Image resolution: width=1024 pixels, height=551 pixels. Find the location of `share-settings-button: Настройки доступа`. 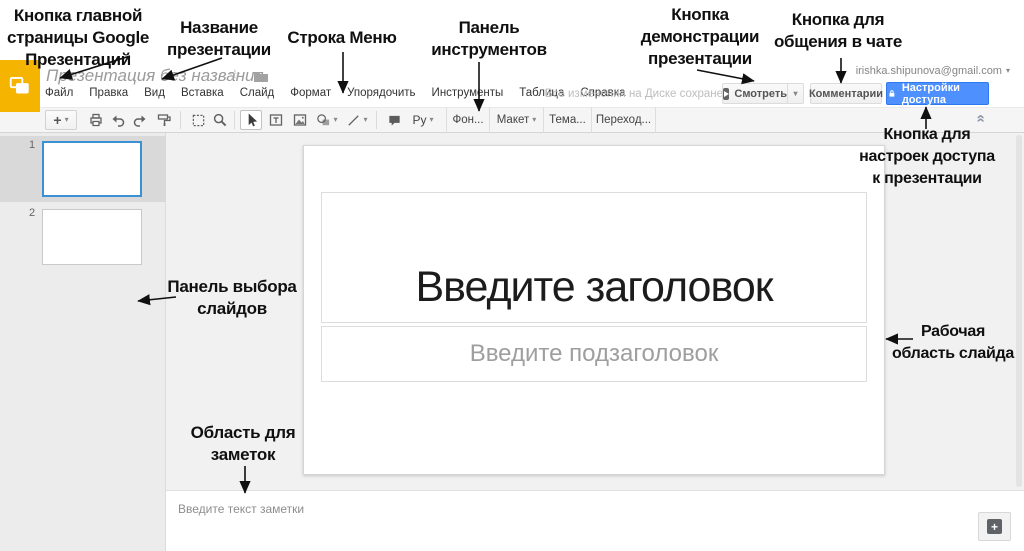

share-settings-button: Настройки доступа is located at coordinates (937, 93).